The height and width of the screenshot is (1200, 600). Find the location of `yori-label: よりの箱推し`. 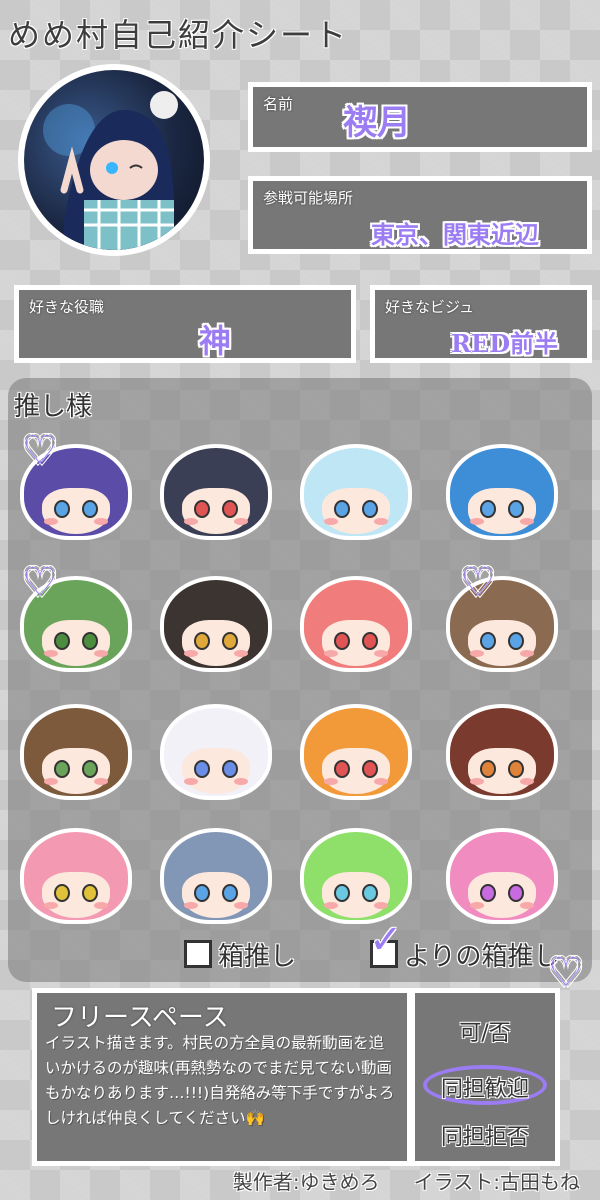

yori-label: よりの箱推し is located at coordinates (482, 957).